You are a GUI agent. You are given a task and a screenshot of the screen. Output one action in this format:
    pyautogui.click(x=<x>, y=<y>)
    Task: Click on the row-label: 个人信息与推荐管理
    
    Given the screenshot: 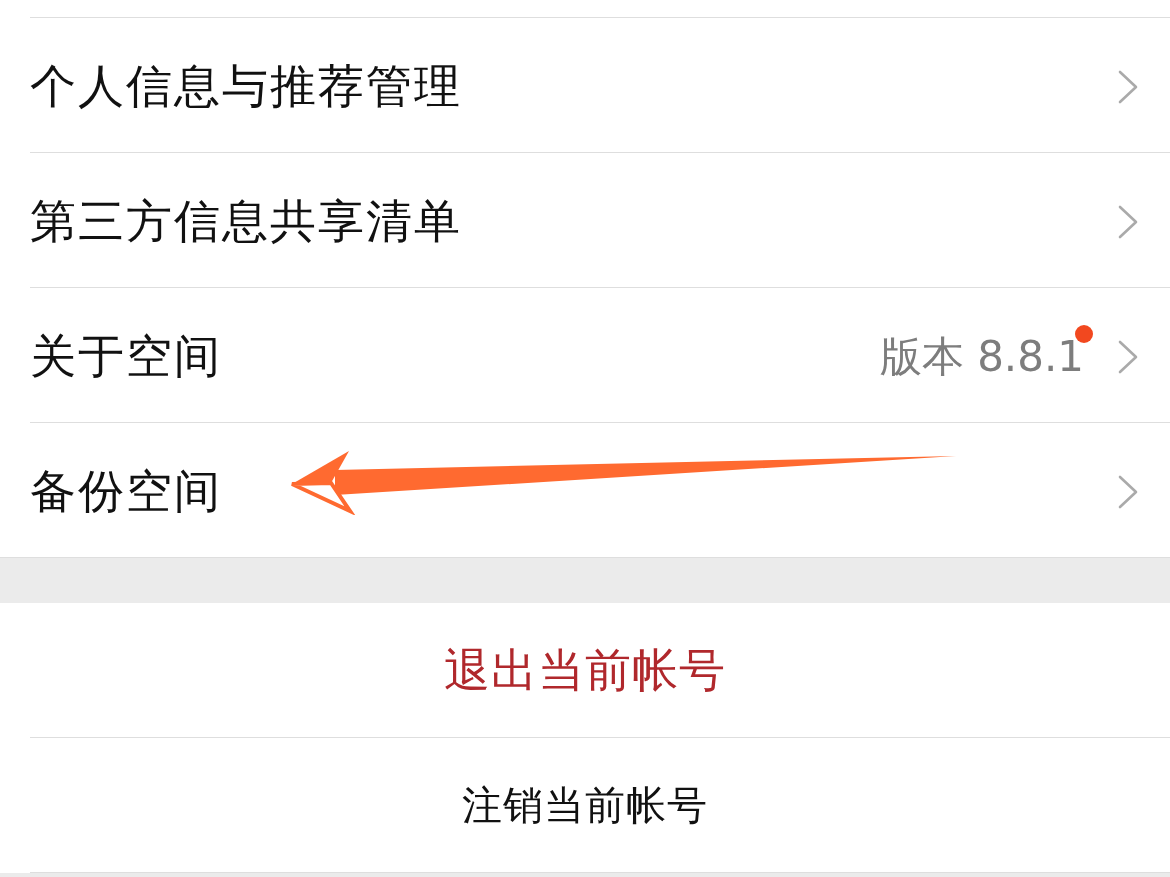 What is the action you would take?
    pyautogui.click(x=246, y=86)
    